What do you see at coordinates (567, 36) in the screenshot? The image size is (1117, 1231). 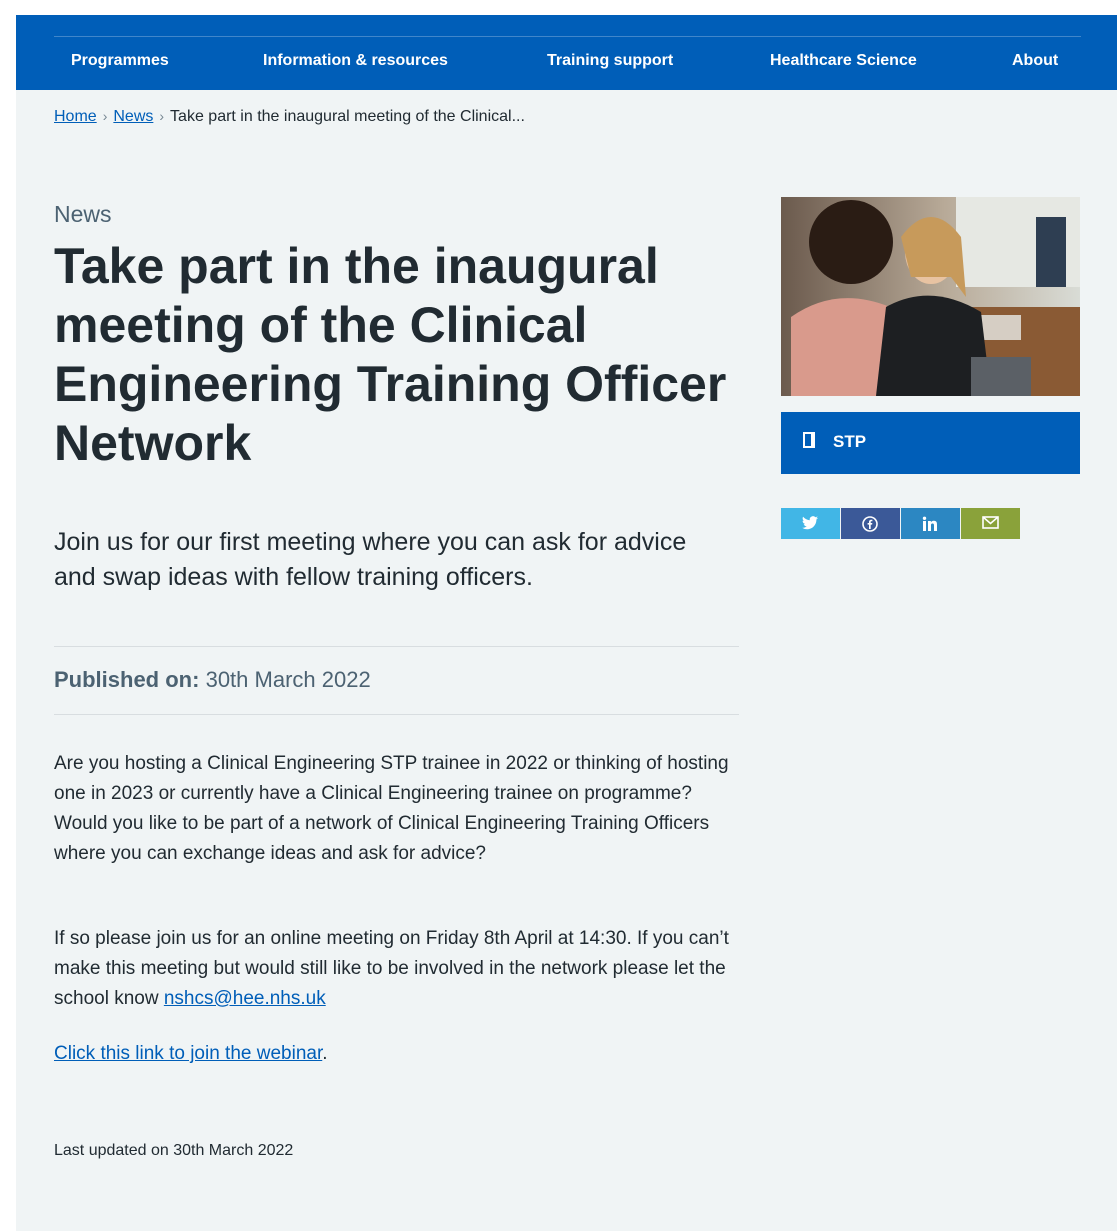 I see `nav-divider` at bounding box center [567, 36].